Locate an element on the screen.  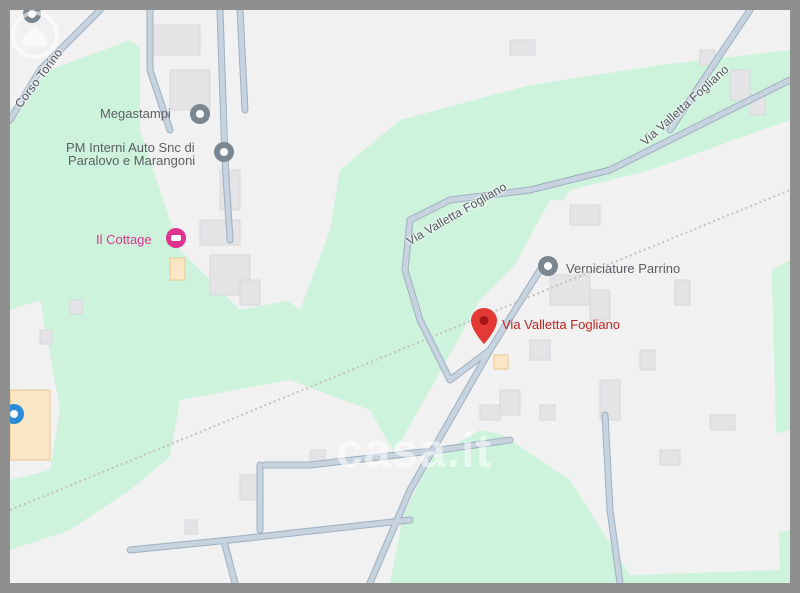
pm-interni-poi-icon is located at coordinates (224, 152).